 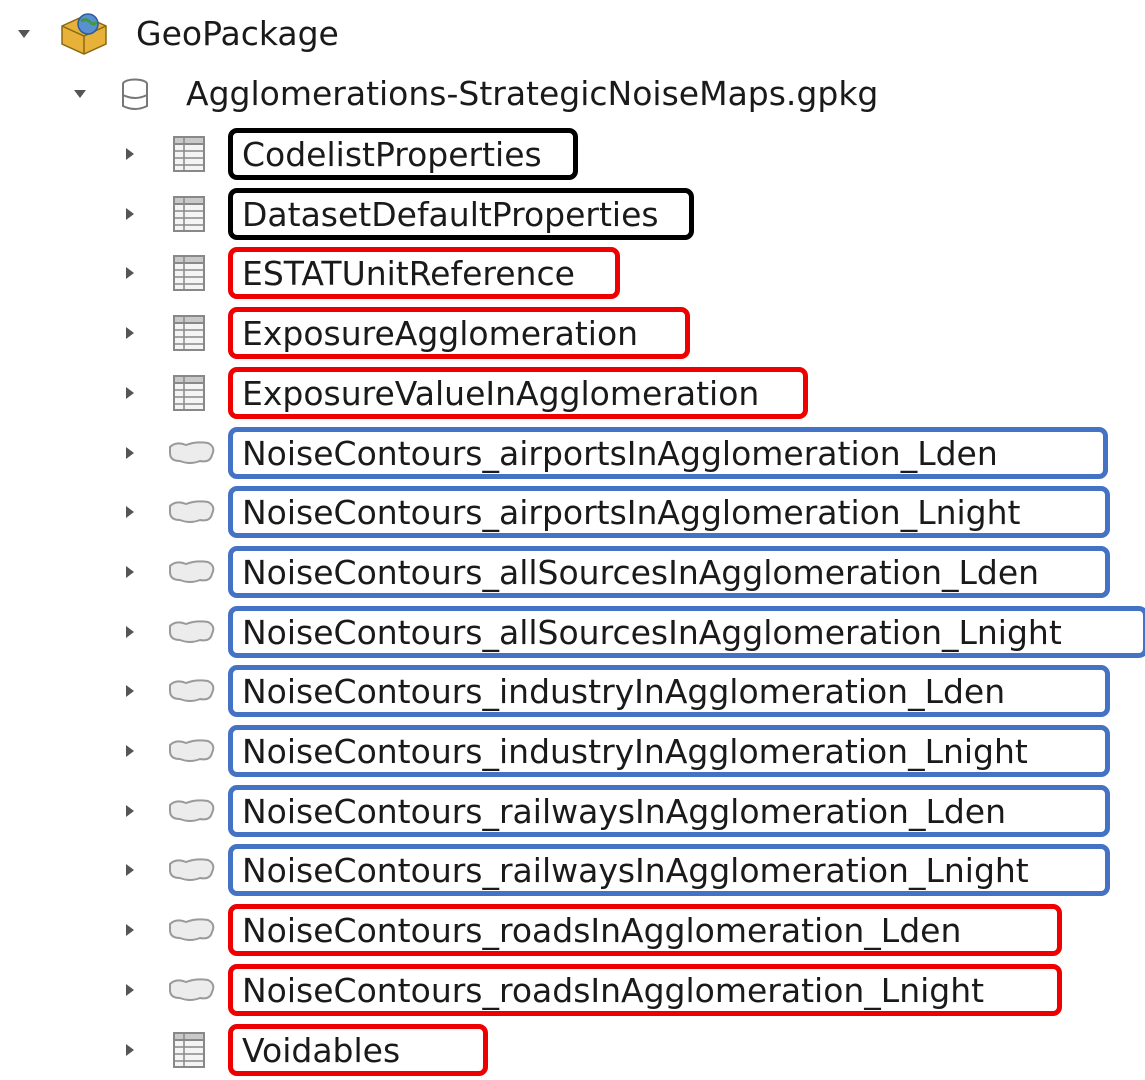 I want to click on highlight-box: DatasetDefaultProperties, so click(x=461, y=213).